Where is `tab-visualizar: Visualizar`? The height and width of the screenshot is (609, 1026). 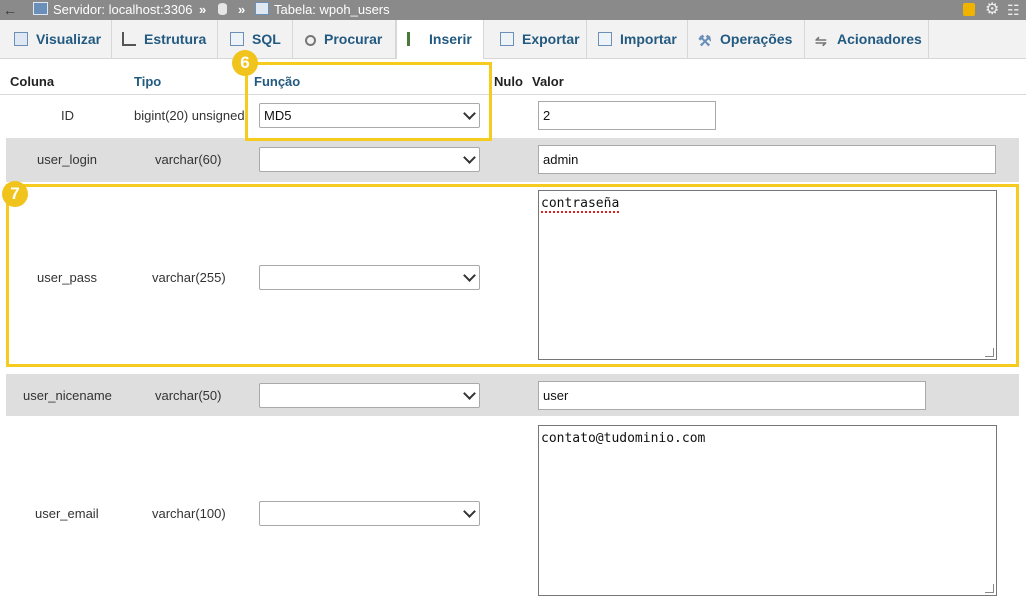
tab-visualizar: Visualizar is located at coordinates (56, 39).